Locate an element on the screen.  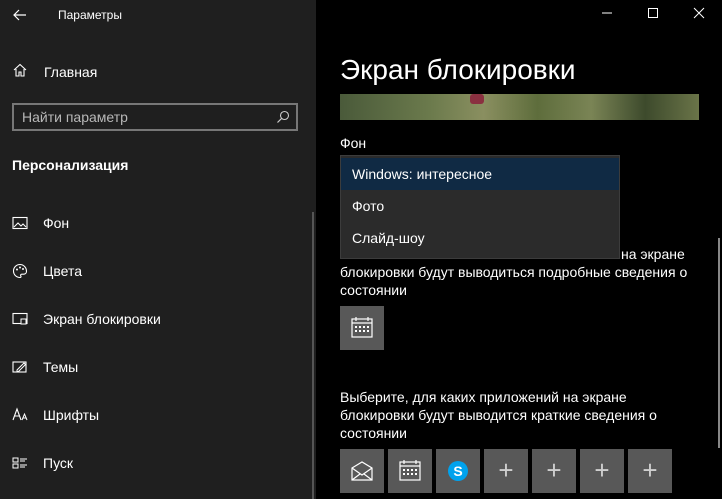
minimize-icon is located at coordinates (607, 13).